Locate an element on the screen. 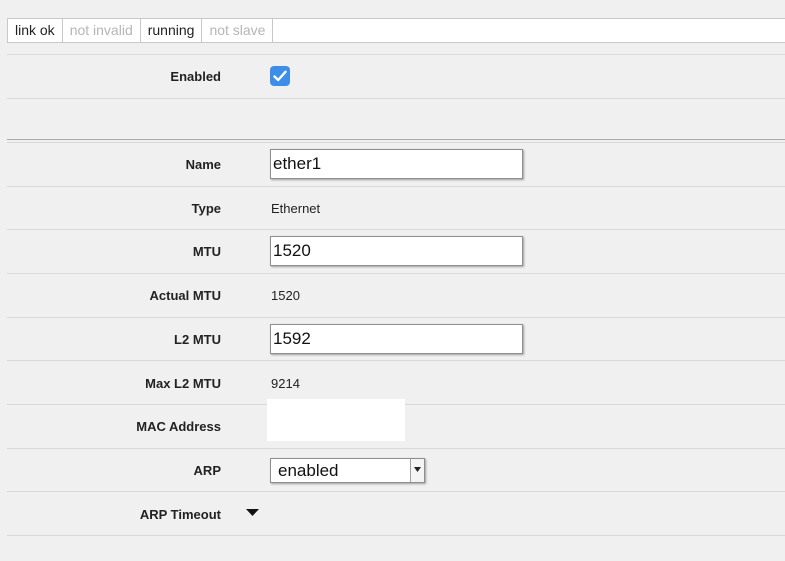 The image size is (785, 561). enabled-checkbox is located at coordinates (280, 76).